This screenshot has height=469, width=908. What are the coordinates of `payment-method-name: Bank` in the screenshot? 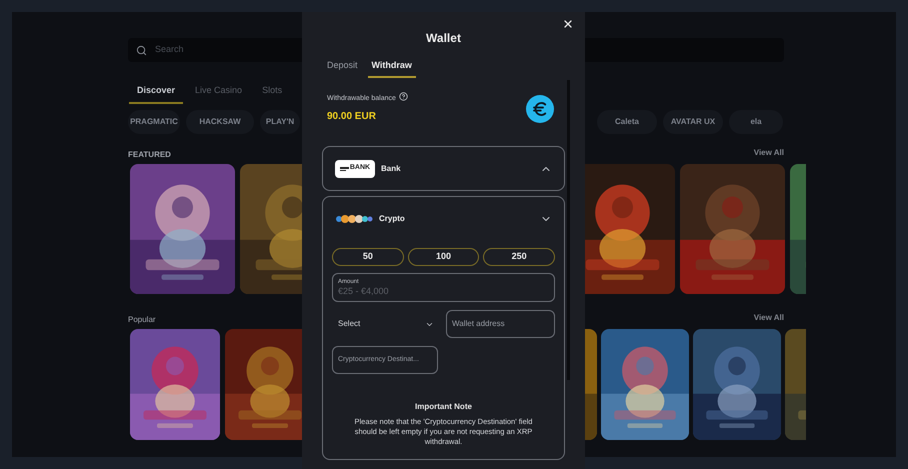 It's located at (391, 168).